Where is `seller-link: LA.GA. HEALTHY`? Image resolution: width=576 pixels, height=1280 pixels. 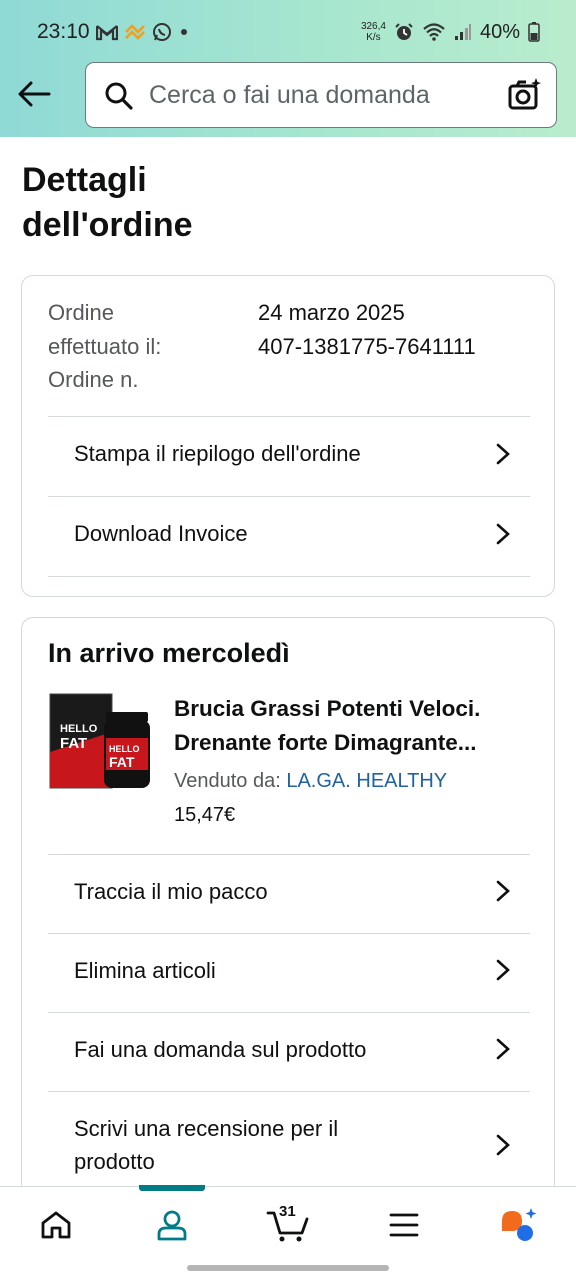 seller-link: LA.GA. HEALTHY is located at coordinates (366, 781).